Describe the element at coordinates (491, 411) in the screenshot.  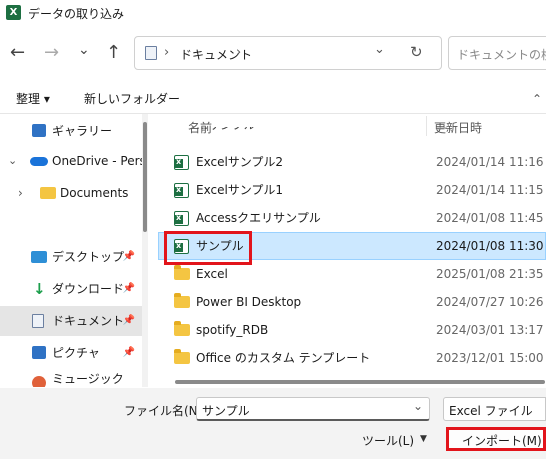
I see `filetype-value: Excel ファイル` at that location.